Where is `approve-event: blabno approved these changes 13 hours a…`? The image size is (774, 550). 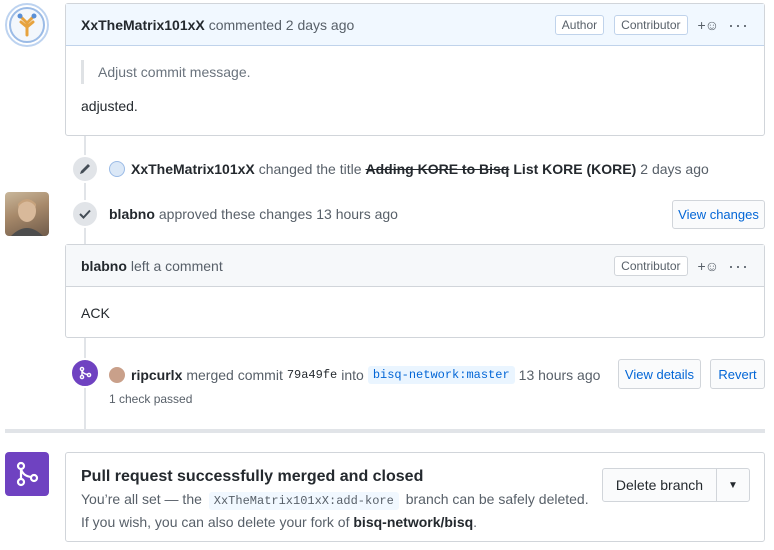
approve-event: blabno approved these changes 13 hours a… is located at coordinates (253, 214).